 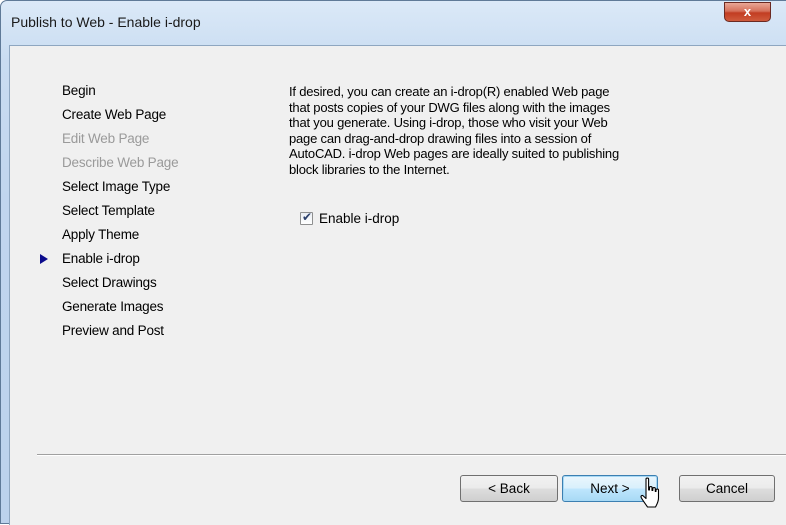 What do you see at coordinates (101, 258) in the screenshot?
I see `step-enable-i-drop: Enable i-drop` at bounding box center [101, 258].